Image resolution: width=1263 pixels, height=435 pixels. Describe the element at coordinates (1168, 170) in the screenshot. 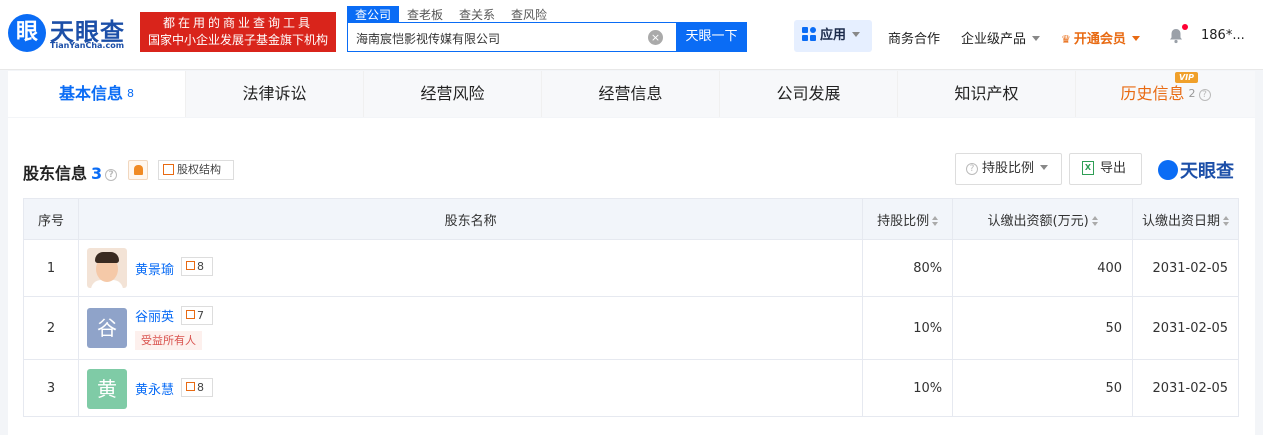

I see `logo-eye-icon` at that location.